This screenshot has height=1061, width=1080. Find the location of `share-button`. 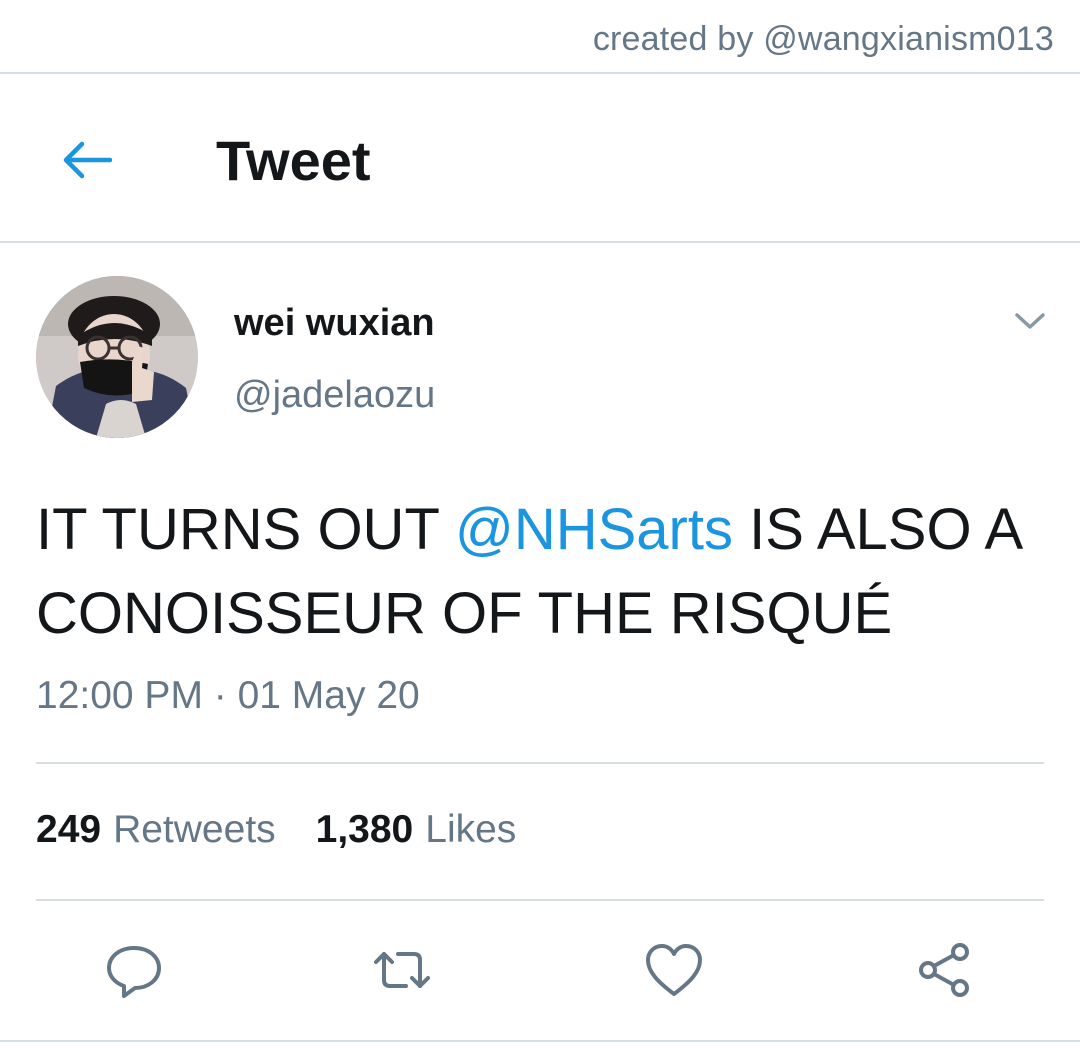

share-button is located at coordinates (944, 970).